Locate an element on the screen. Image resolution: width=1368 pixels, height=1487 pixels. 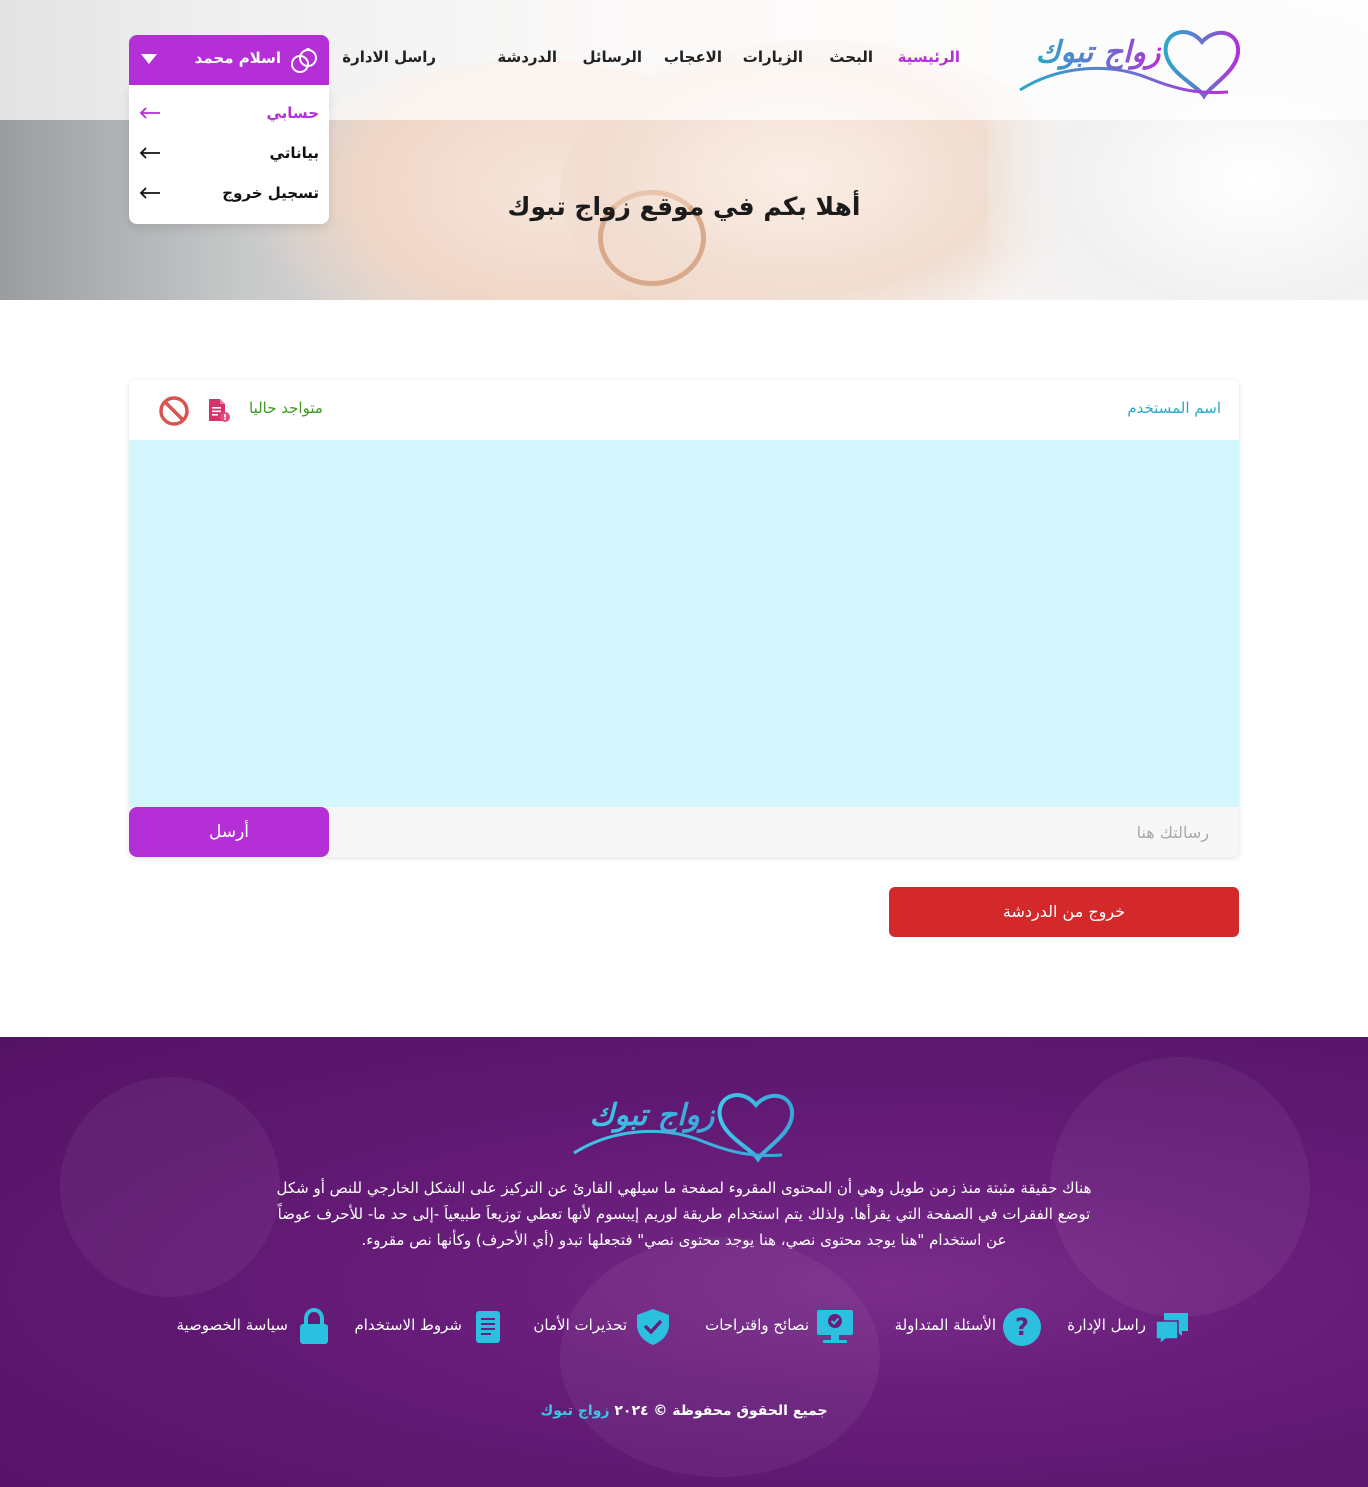
rings-icon is located at coordinates (304, 60).